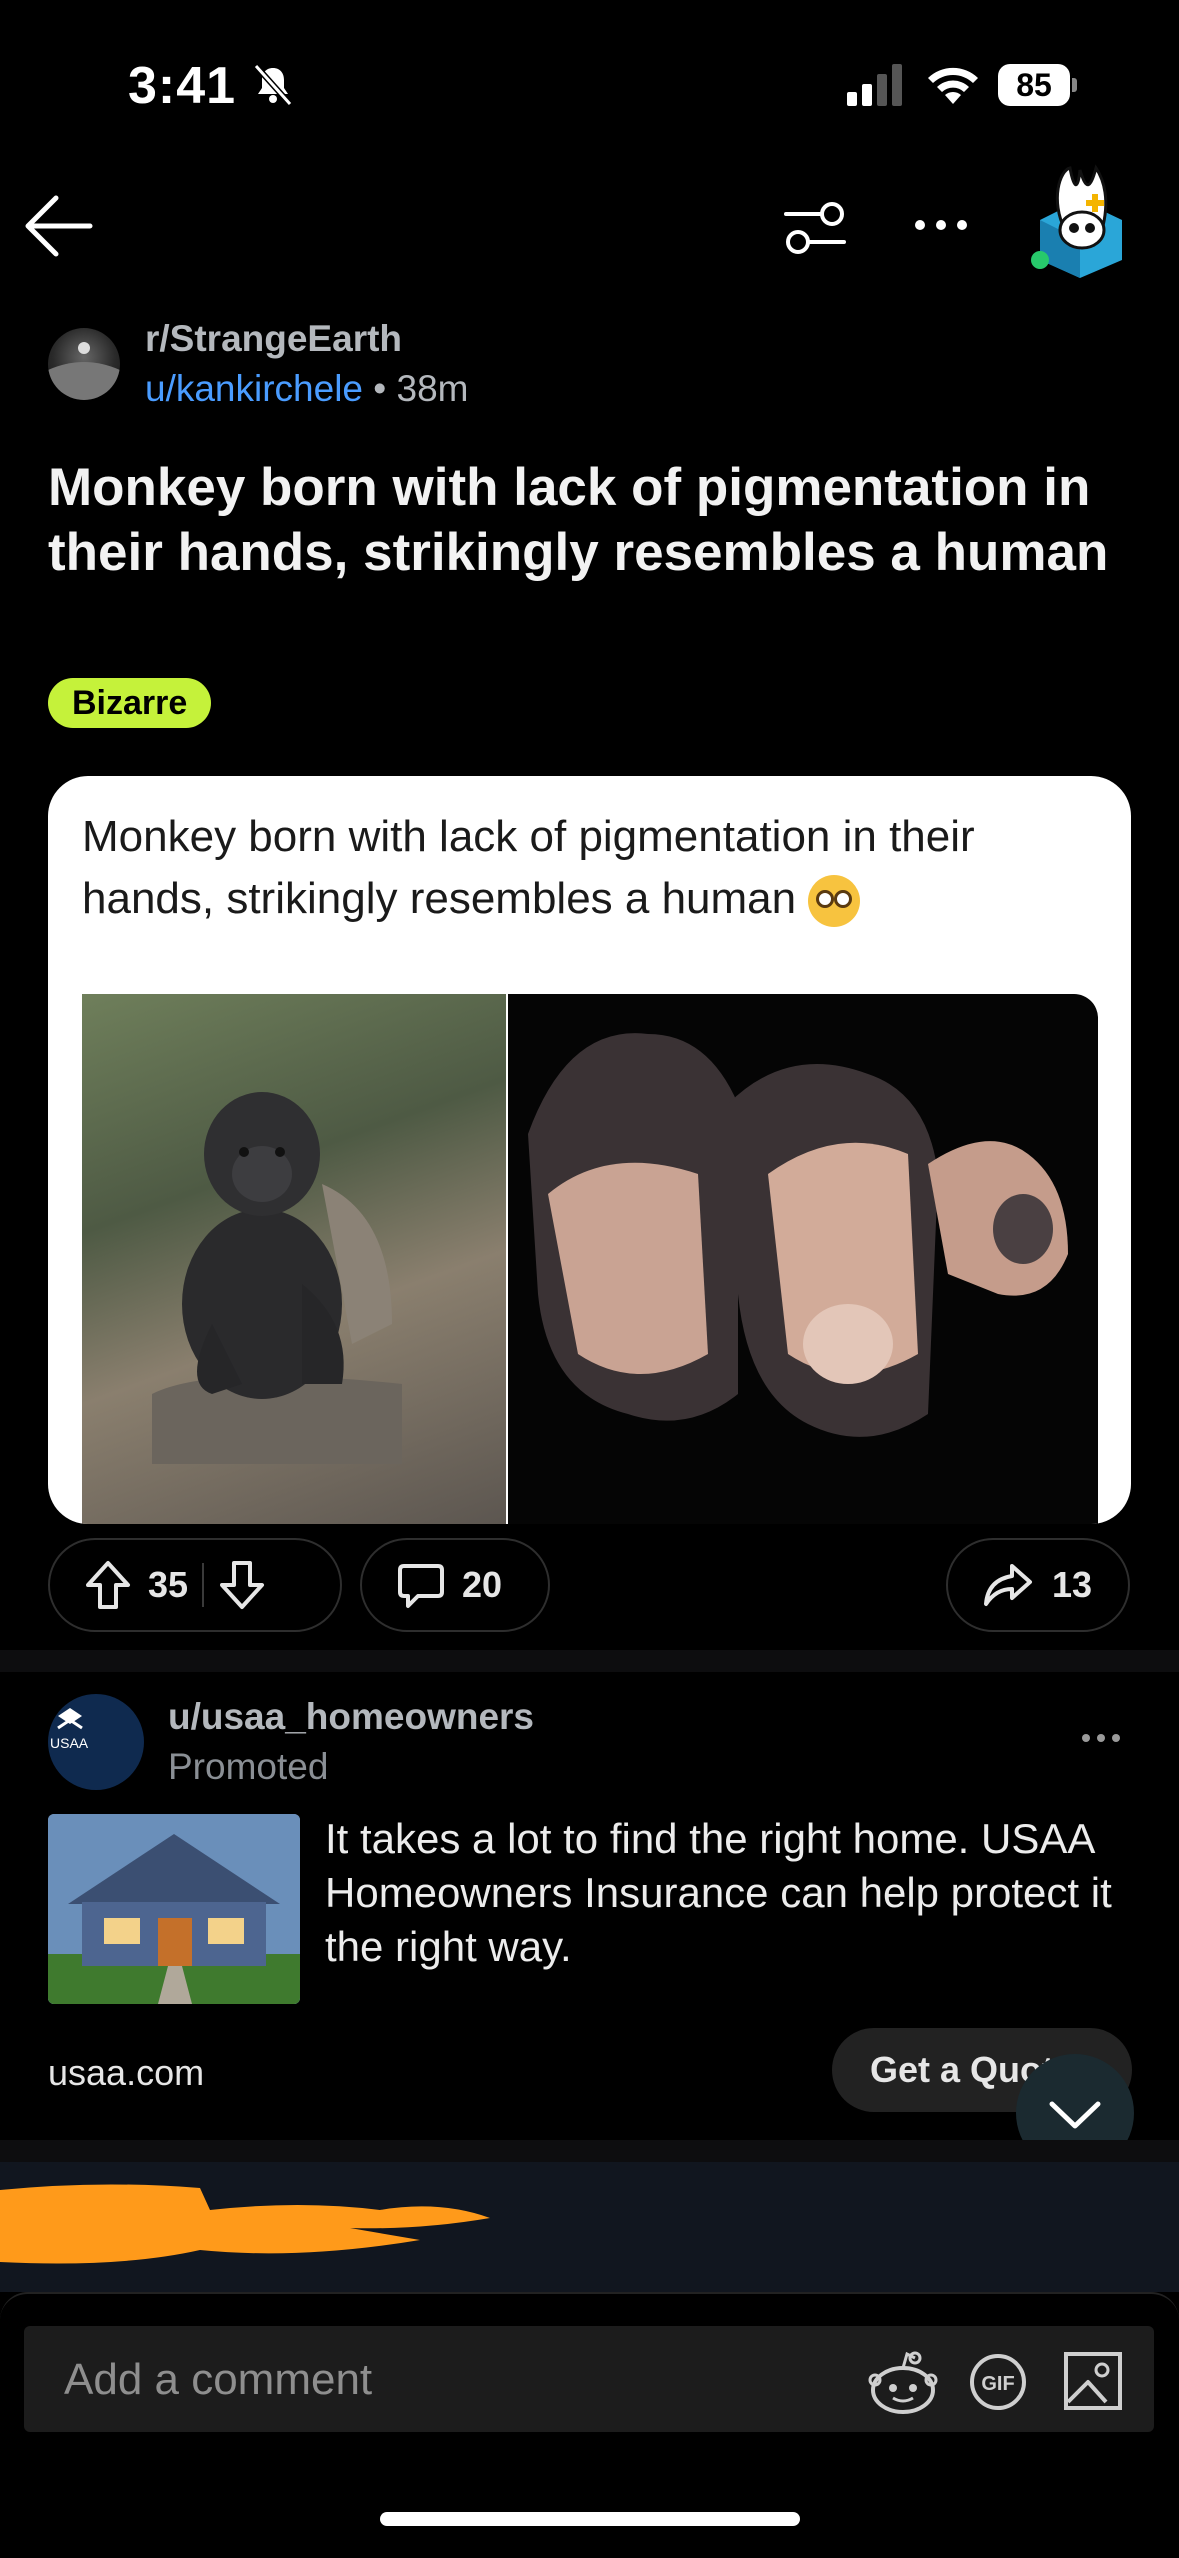  I want to click on battery-level: 85, so click(1034, 85).